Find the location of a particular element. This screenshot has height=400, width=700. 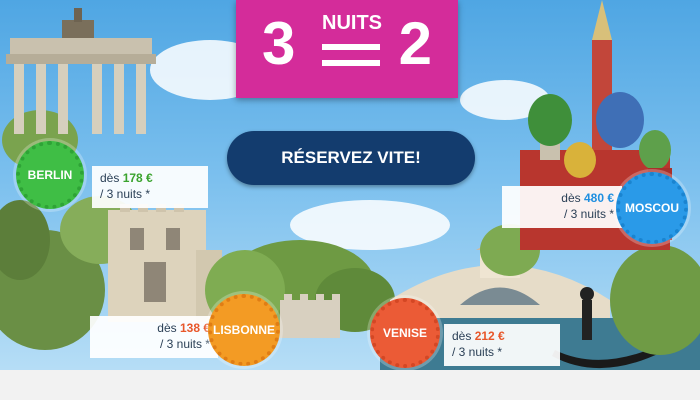

reserve-now-button: RÉSERVEZ VITE! is located at coordinates (351, 158).